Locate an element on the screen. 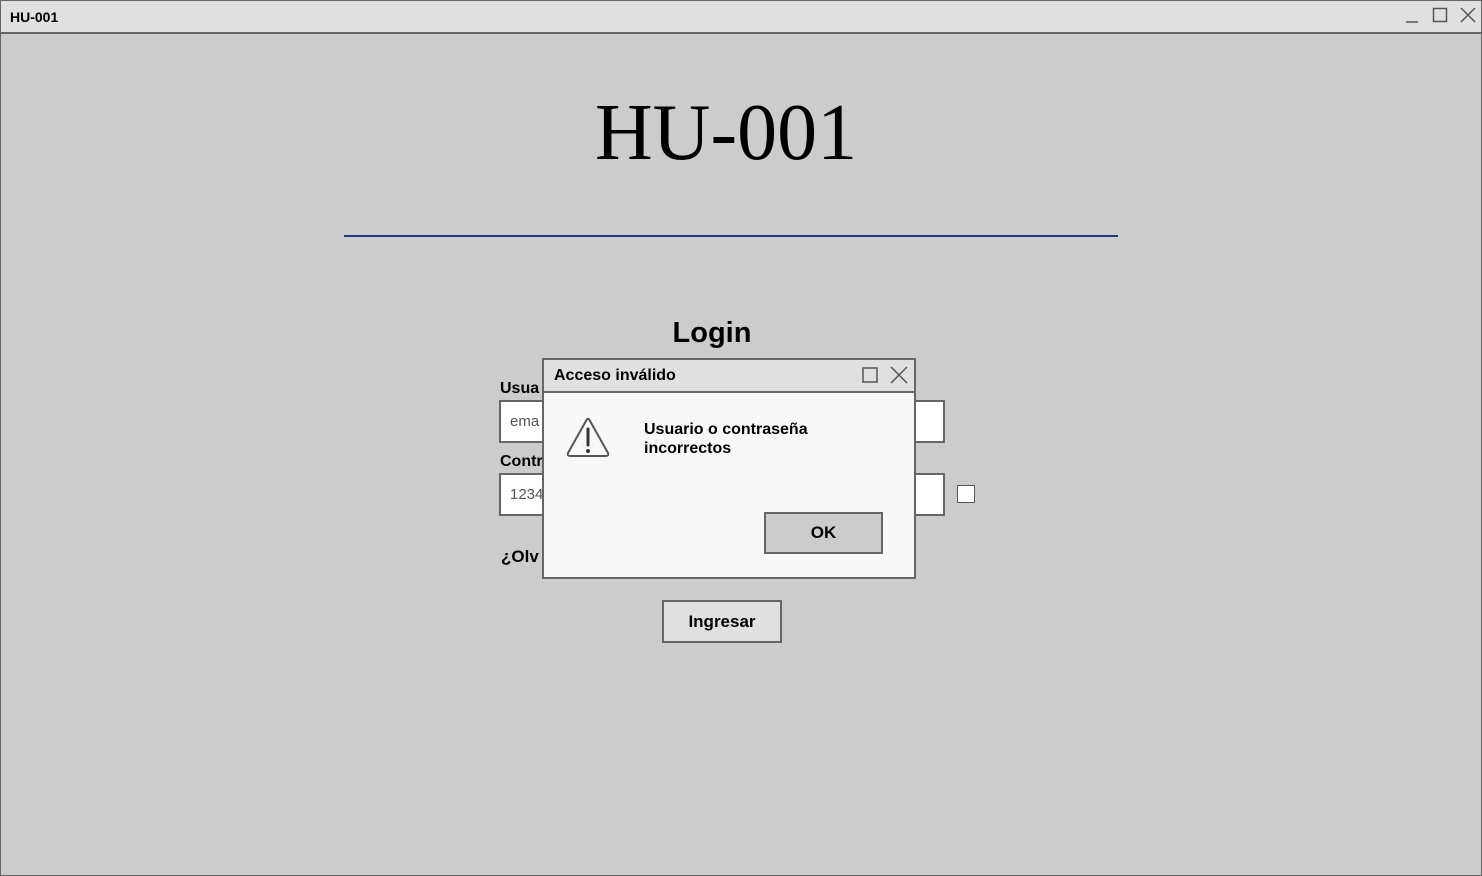 This screenshot has height=876, width=1482. page-heading: HU-001 is located at coordinates (726, 133).